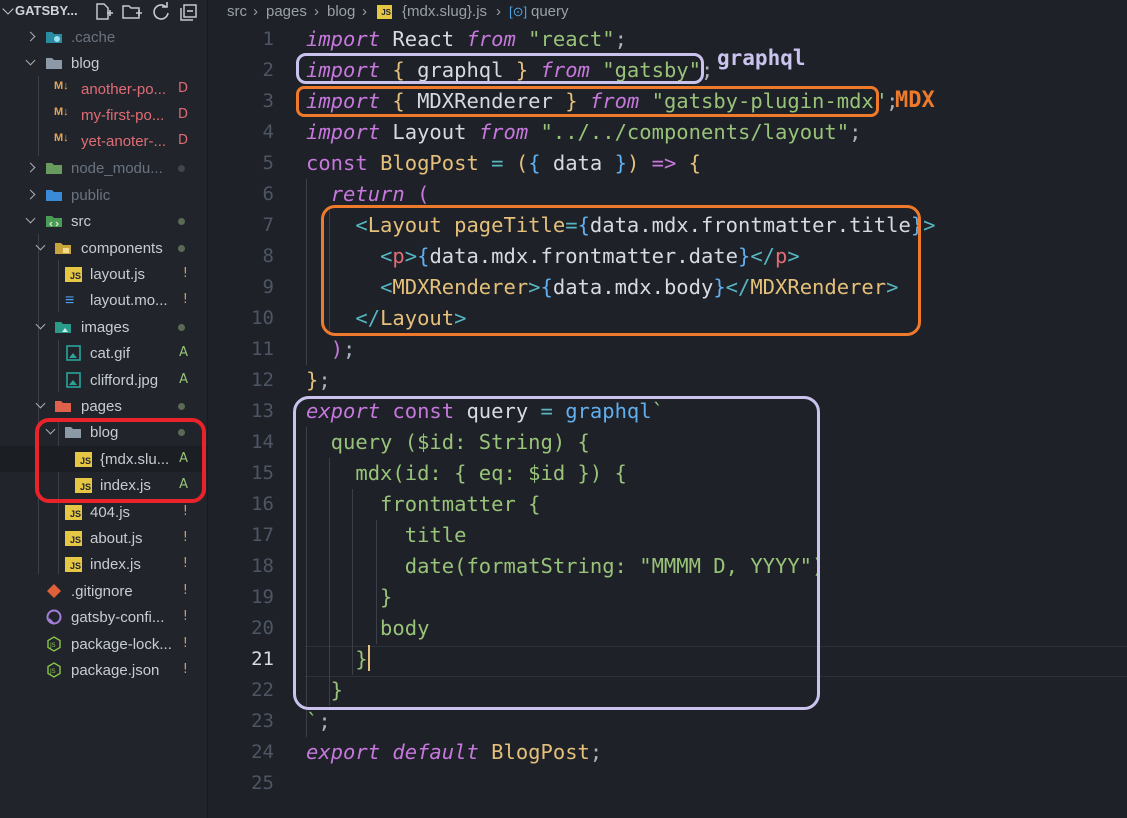  Describe the element at coordinates (694, 163) in the screenshot. I see `code-token: {` at that location.